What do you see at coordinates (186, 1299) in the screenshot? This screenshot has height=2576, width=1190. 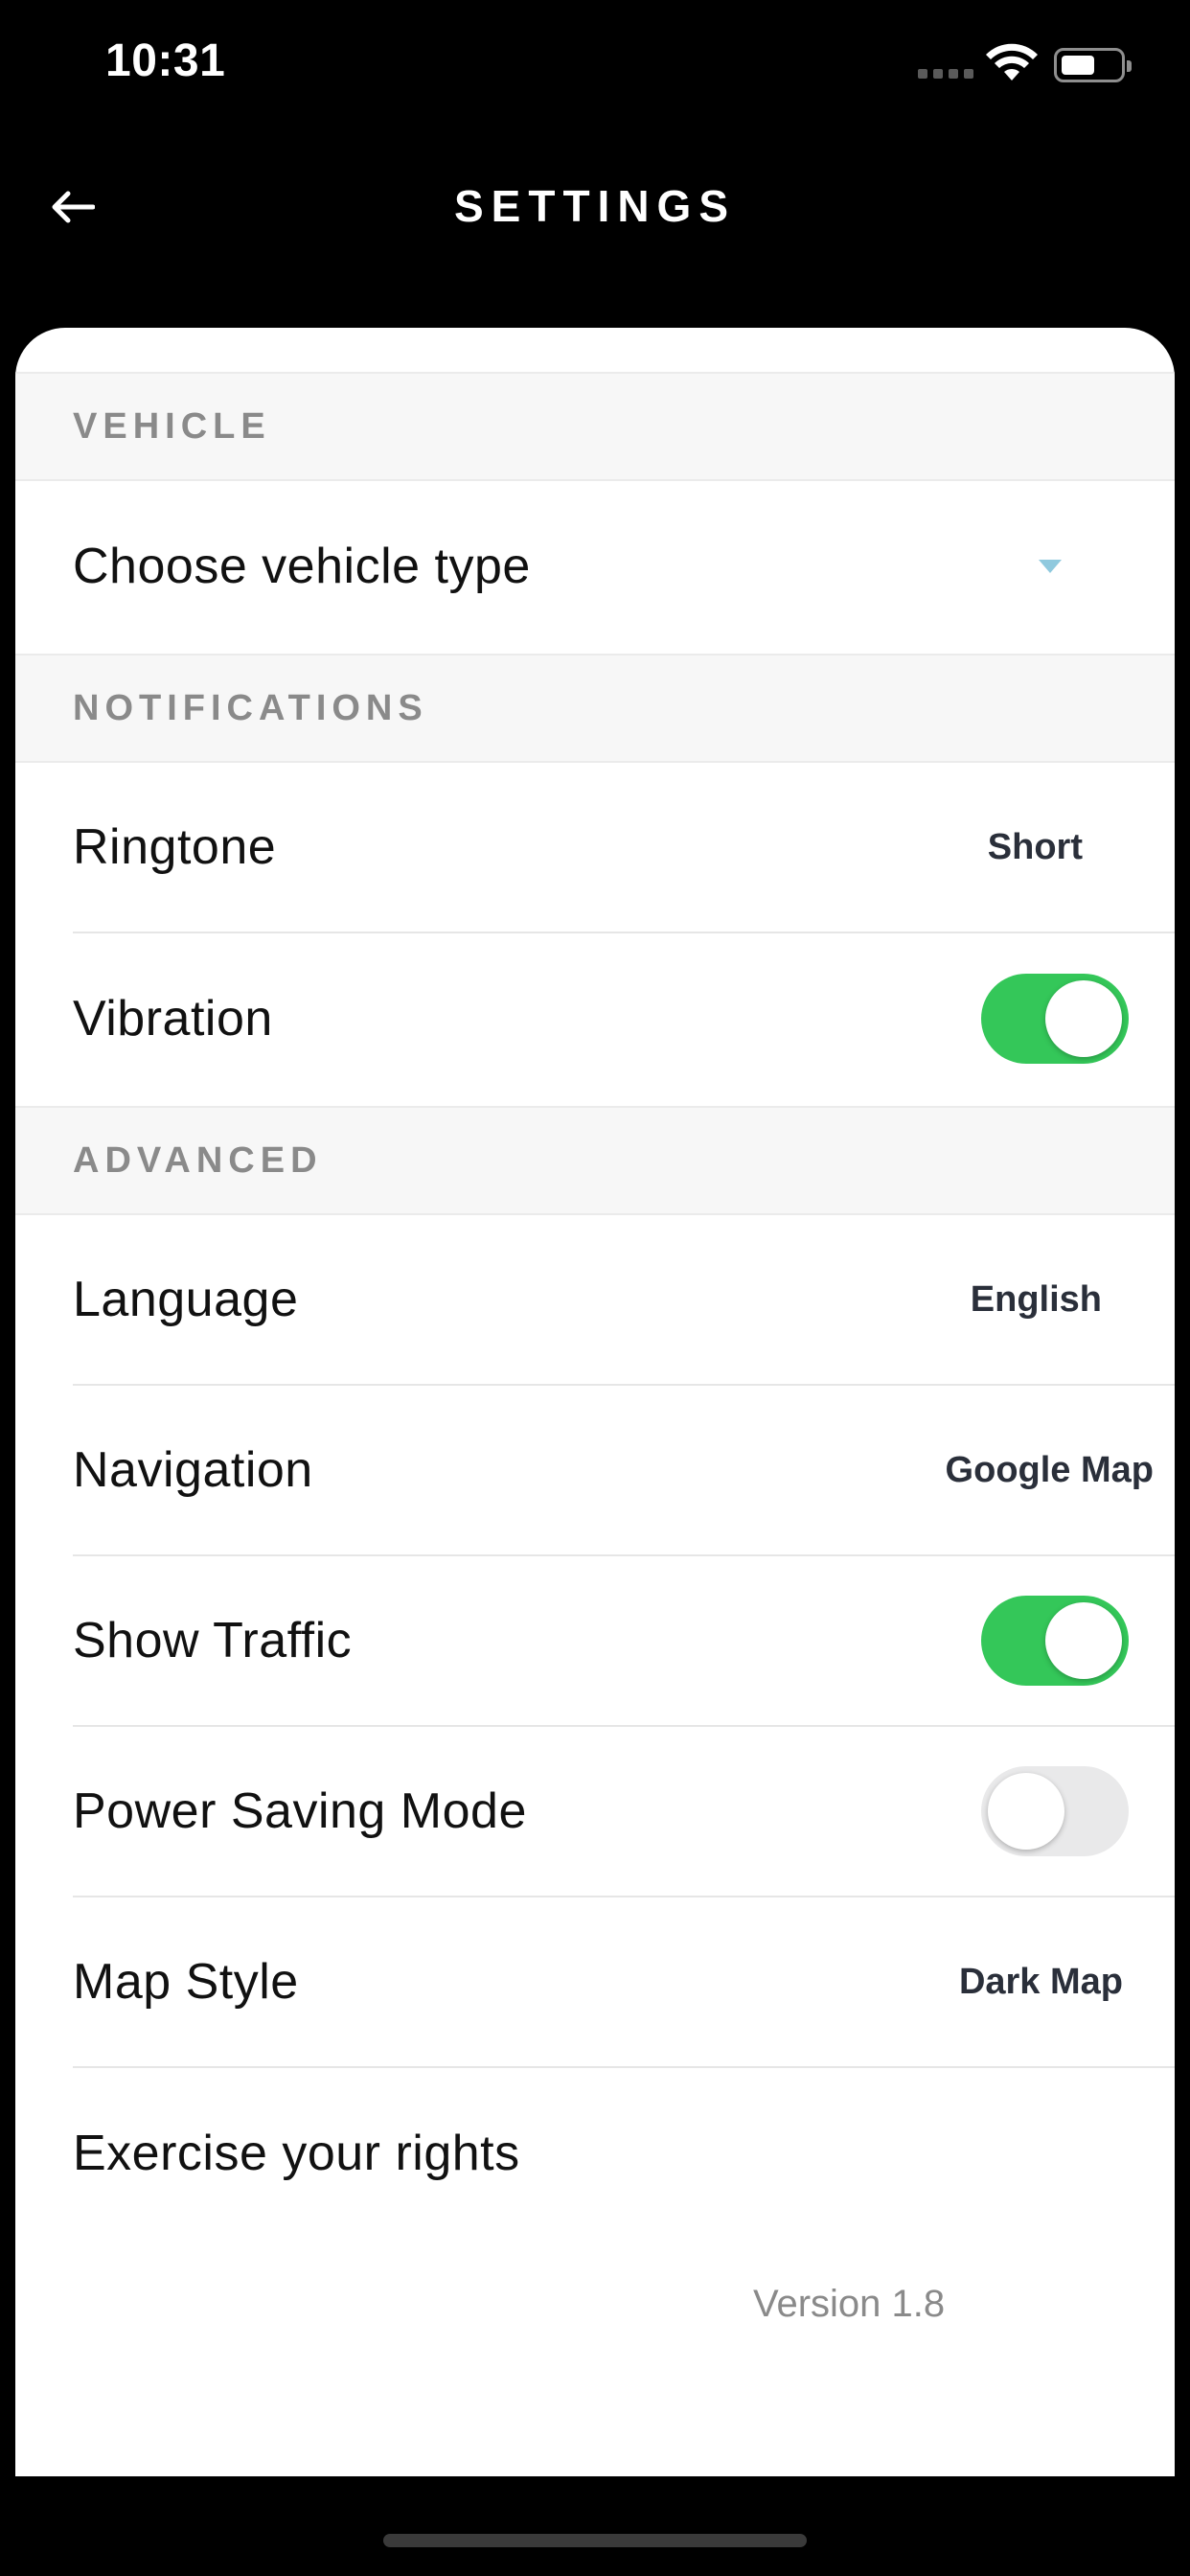 I see `language-label: Language` at bounding box center [186, 1299].